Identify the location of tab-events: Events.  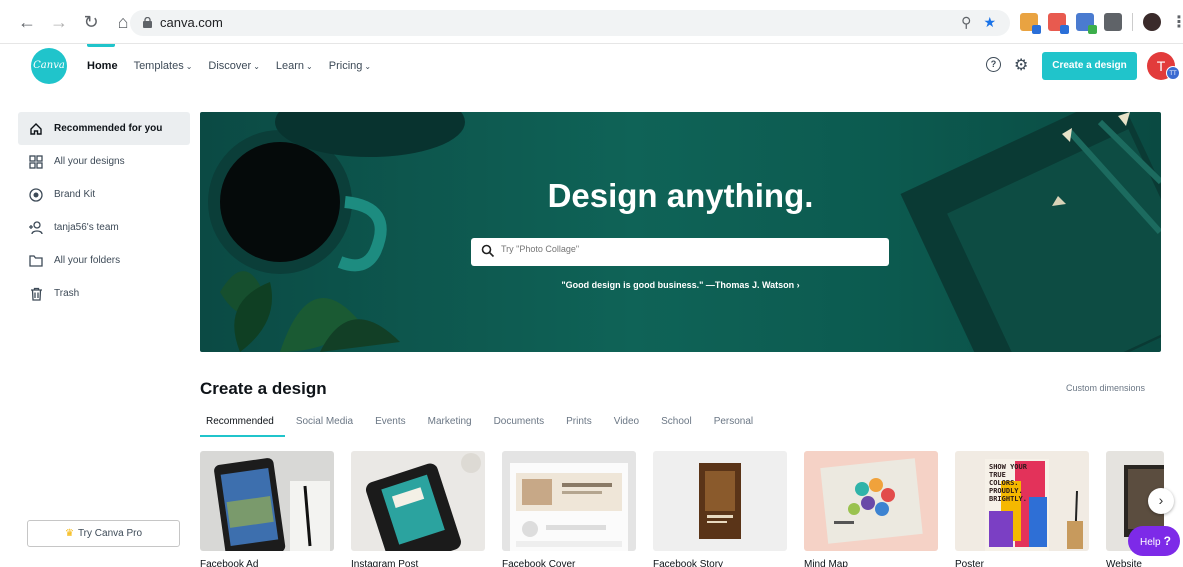
(396, 422).